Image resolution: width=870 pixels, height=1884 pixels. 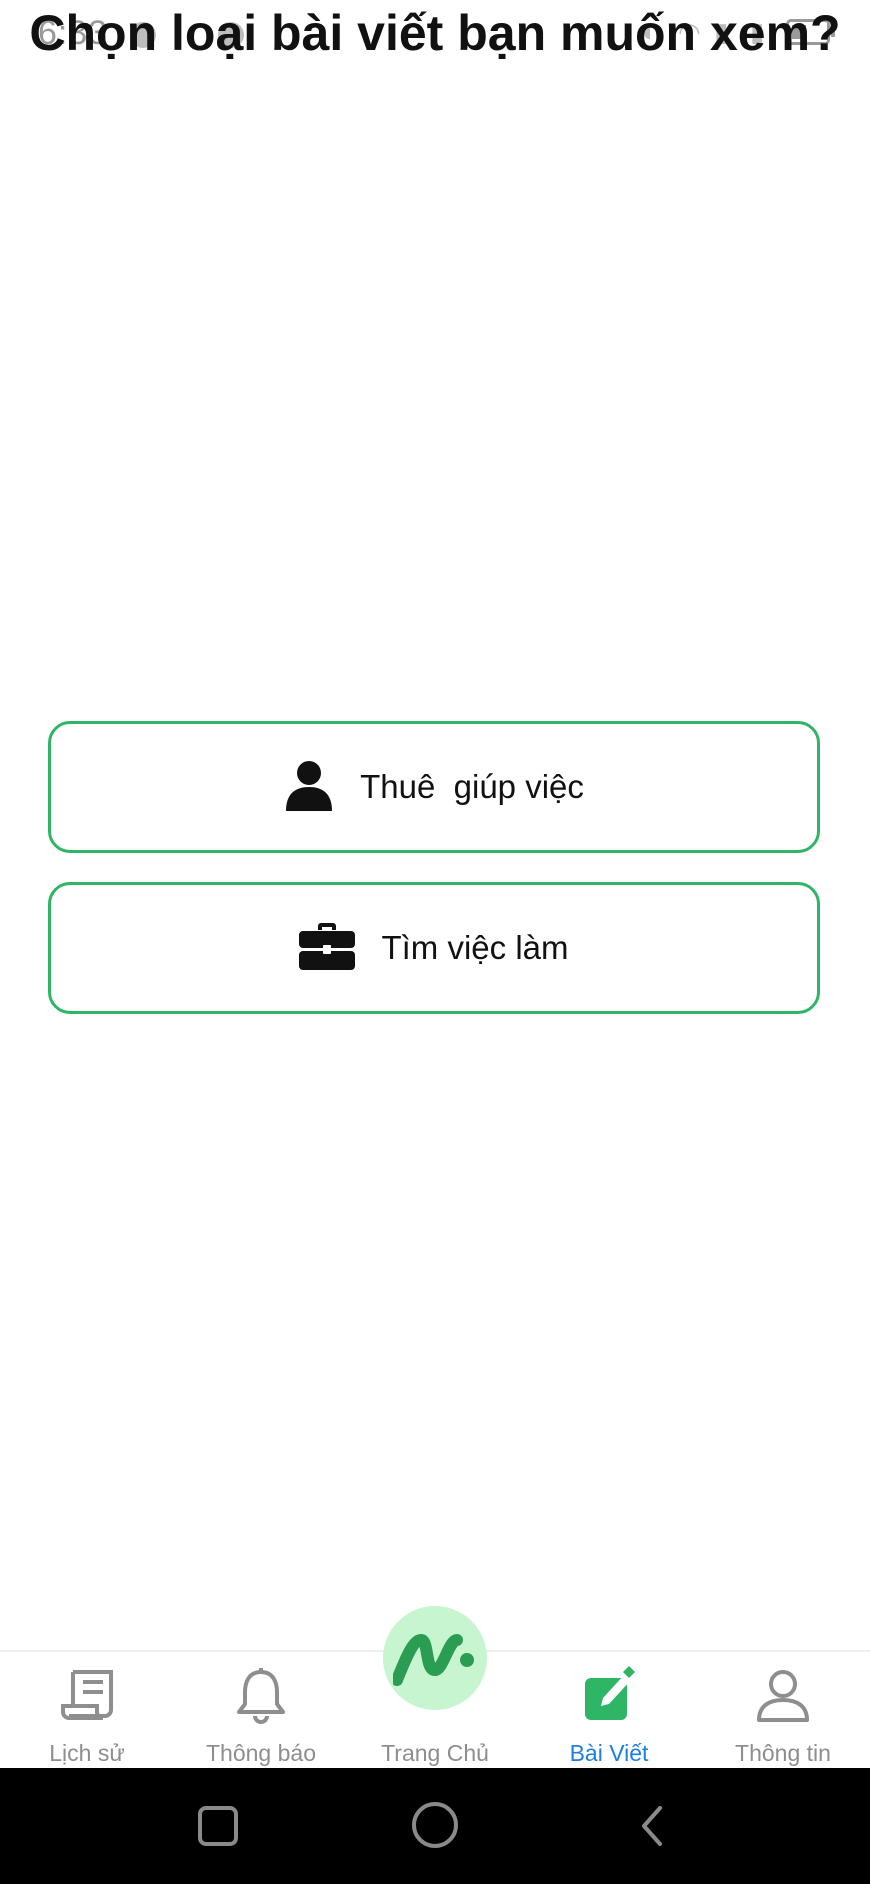 What do you see at coordinates (309, 787) in the screenshot?
I see `person-icon` at bounding box center [309, 787].